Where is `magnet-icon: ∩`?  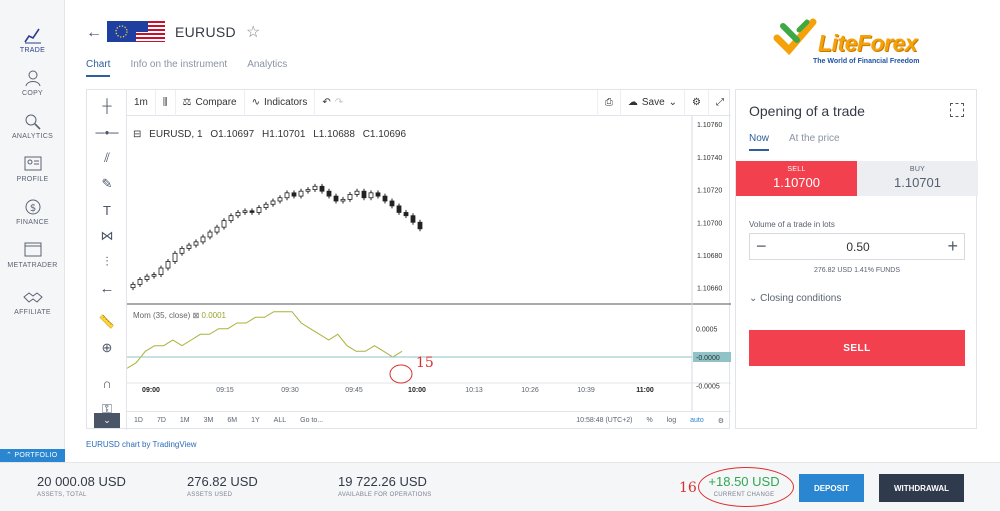
magnet-icon: ∩ is located at coordinates (107, 383).